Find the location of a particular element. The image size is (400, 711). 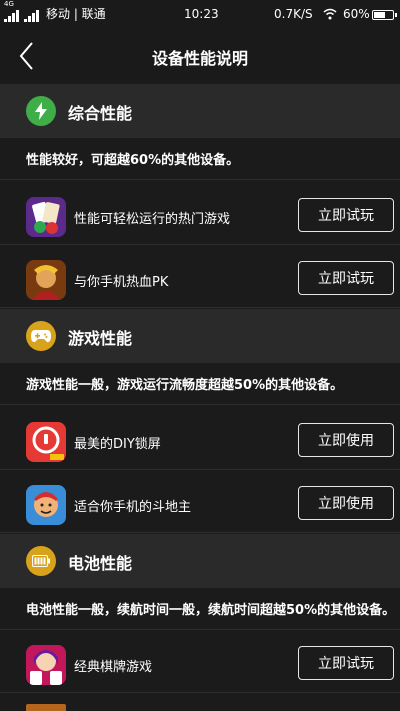

battery-percent: 60% is located at coordinates (356, 14).